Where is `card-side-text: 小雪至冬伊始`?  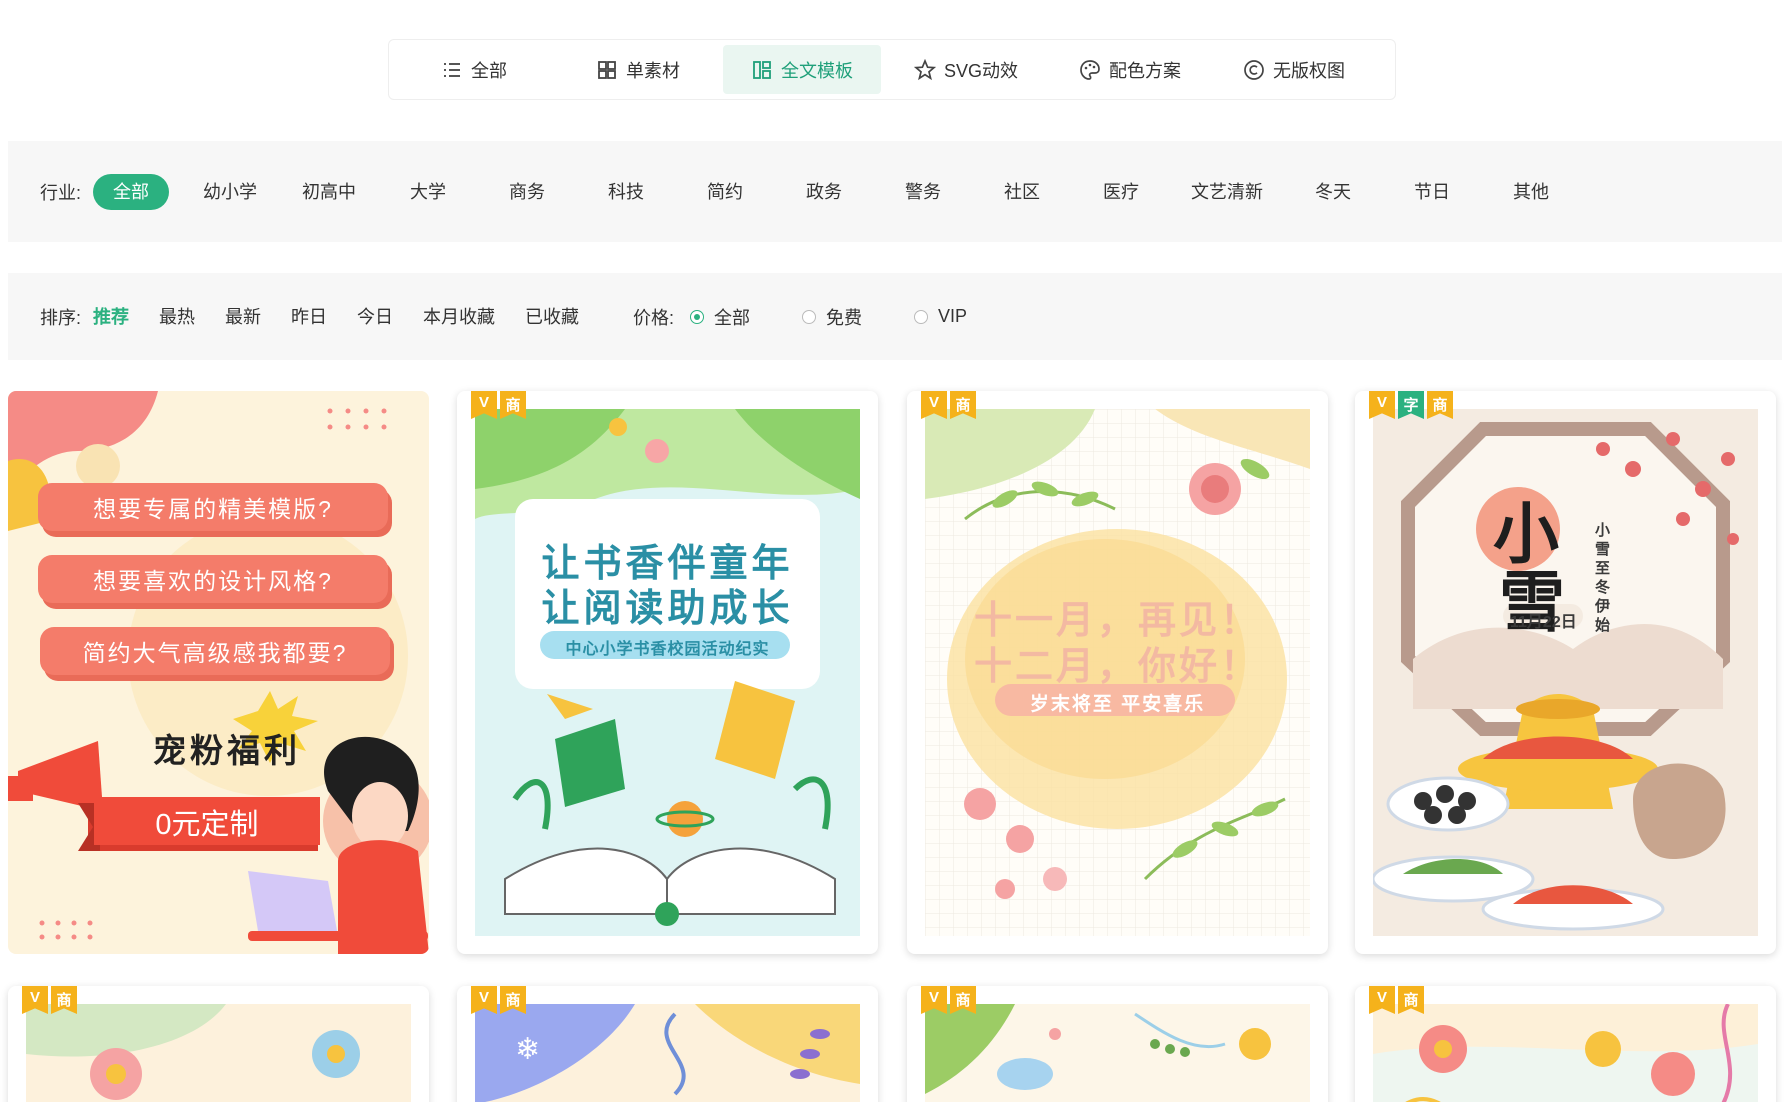 card-side-text: 小雪至冬伊始 is located at coordinates (1603, 578).